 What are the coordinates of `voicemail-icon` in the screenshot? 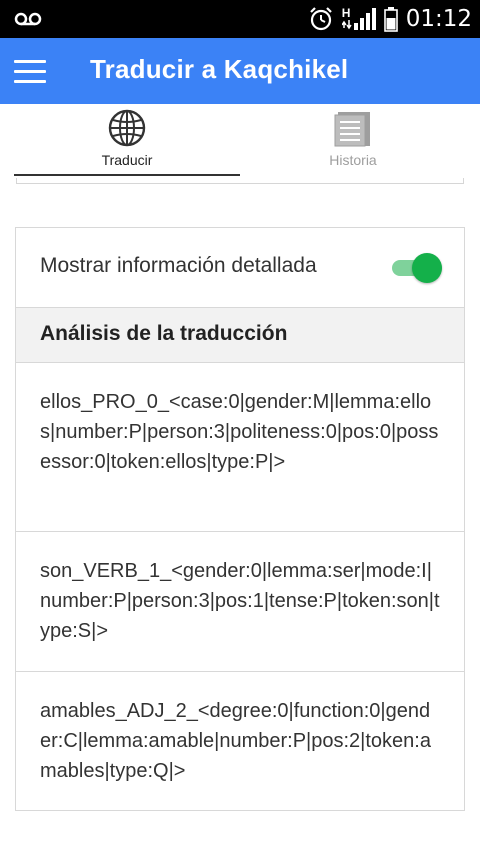 It's located at (28, 19).